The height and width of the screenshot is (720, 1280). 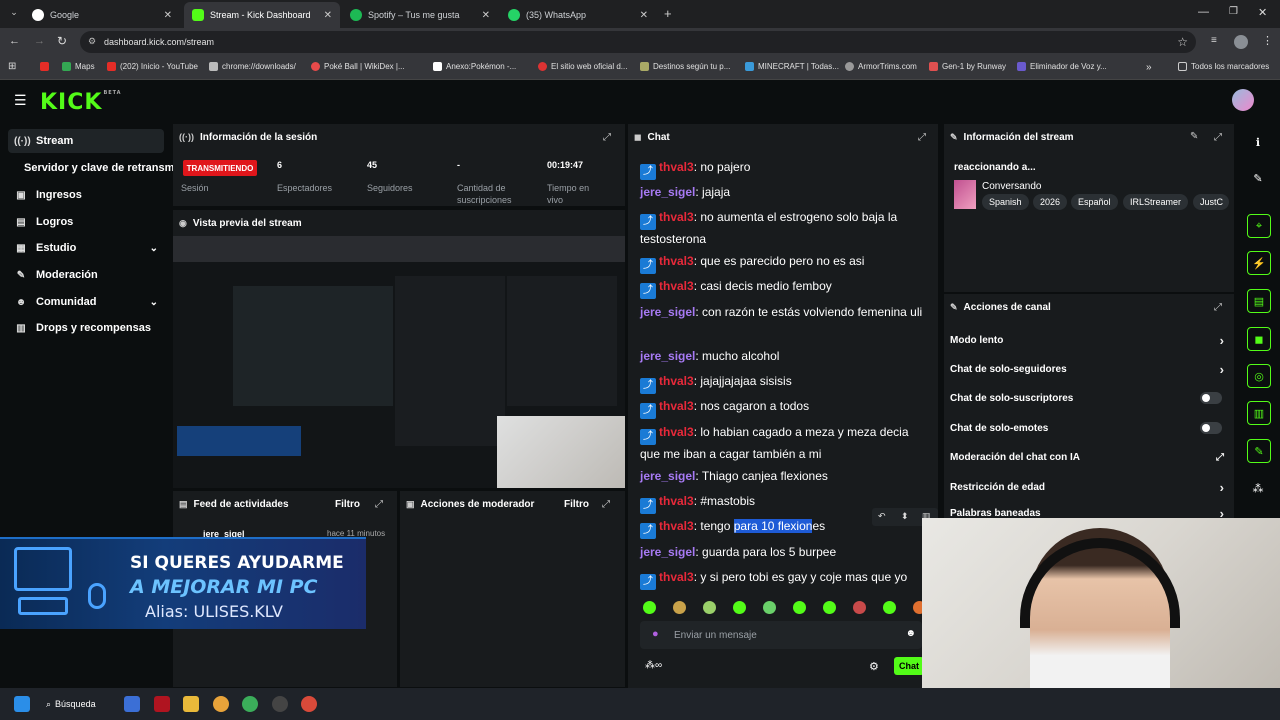 What do you see at coordinates (1258, 488) in the screenshot?
I see `extensions-icon: ⁂` at bounding box center [1258, 488].